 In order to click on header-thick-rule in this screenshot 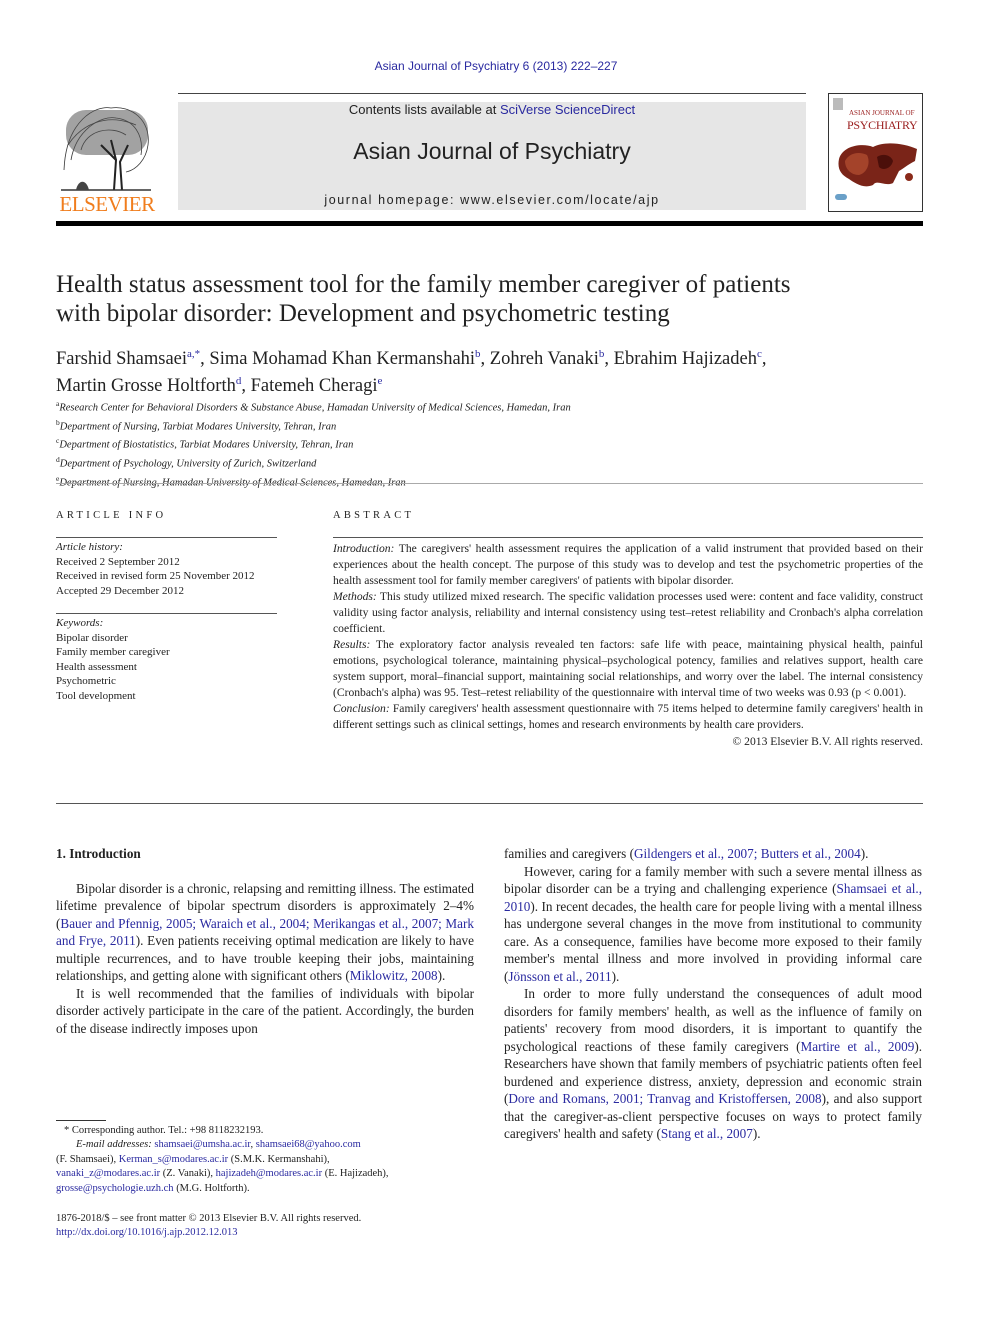, I will do `click(489, 223)`.